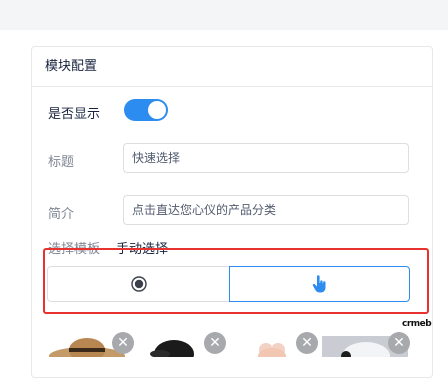  I want to click on radio-icon, so click(138, 284).